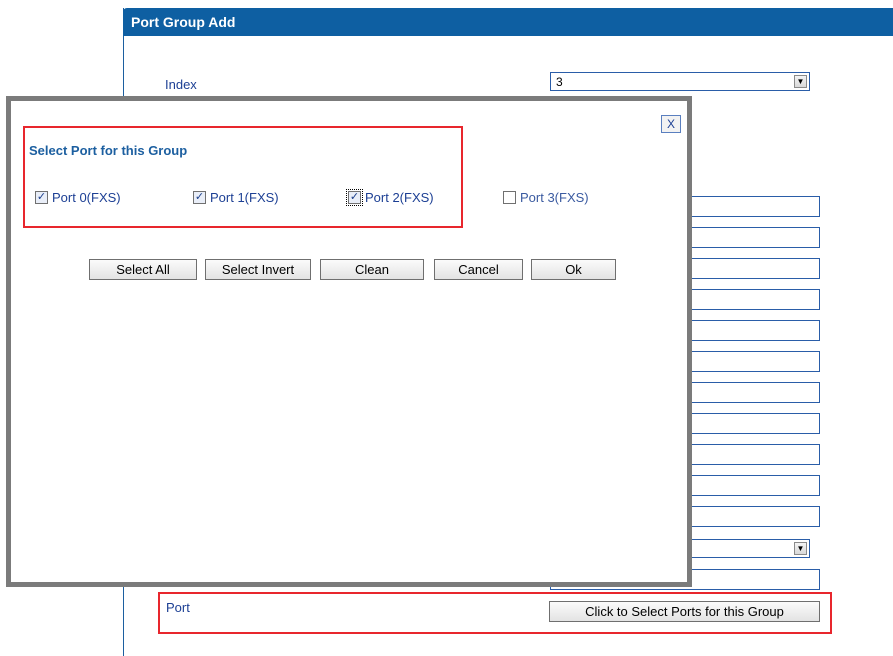 This screenshot has width=893, height=656. I want to click on checkbox-unchecked-icon, so click(509, 197).